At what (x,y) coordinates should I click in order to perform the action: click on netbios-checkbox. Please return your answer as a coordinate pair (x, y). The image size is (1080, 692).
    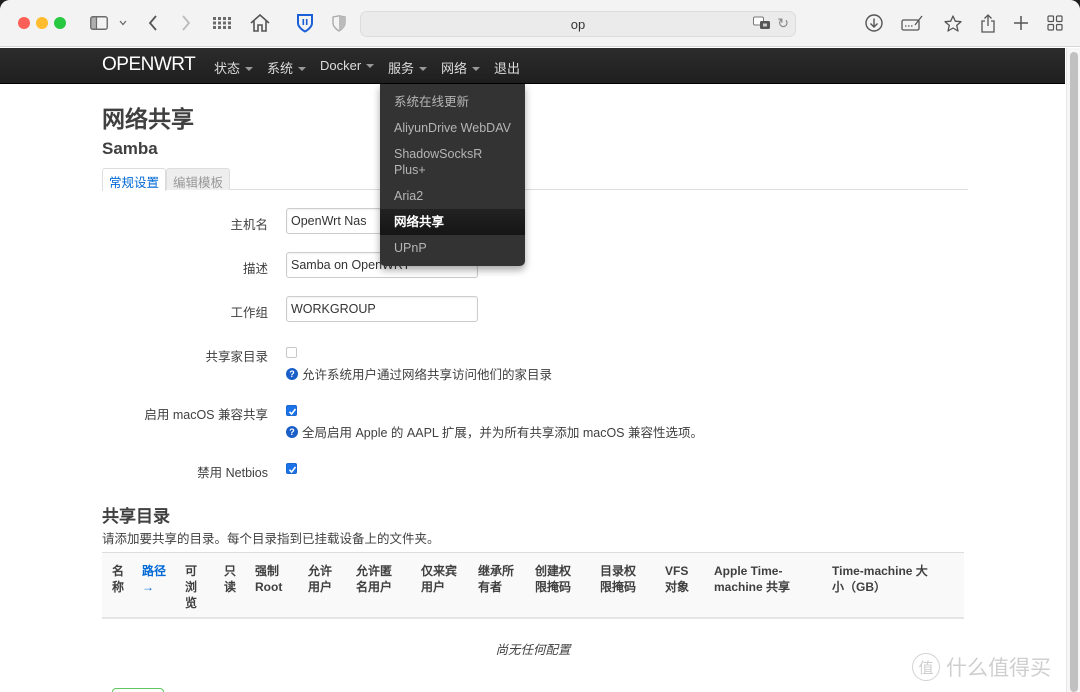
    Looking at the image, I should click on (291, 468).